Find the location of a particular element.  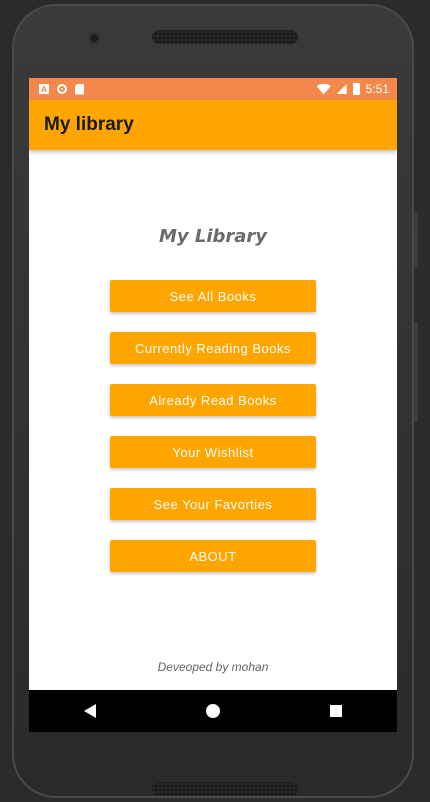

app-bar: My library is located at coordinates (213, 125).